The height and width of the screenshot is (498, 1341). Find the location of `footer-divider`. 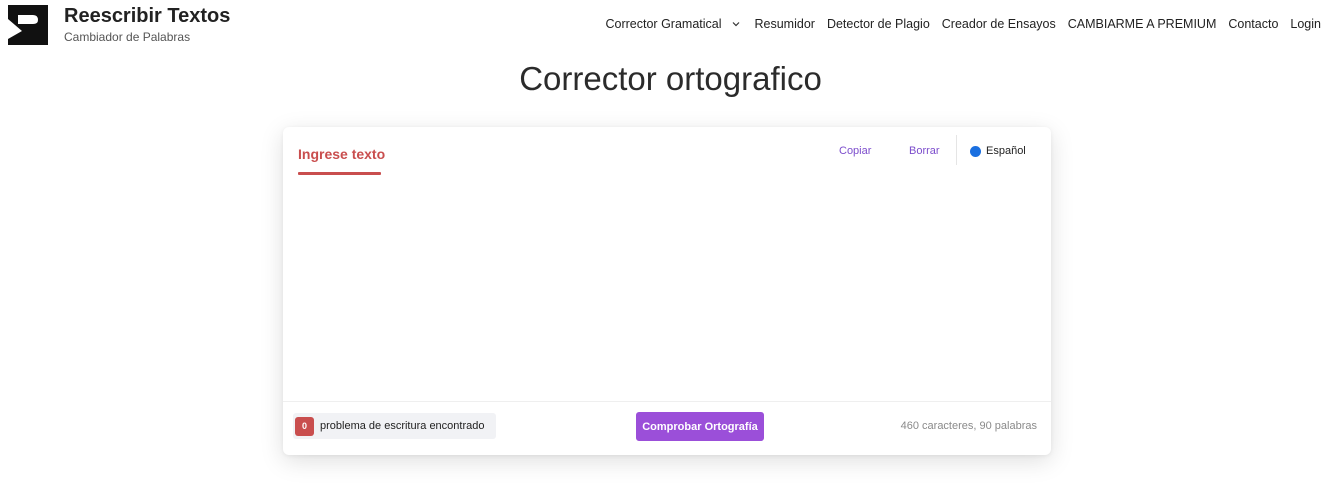

footer-divider is located at coordinates (667, 401).